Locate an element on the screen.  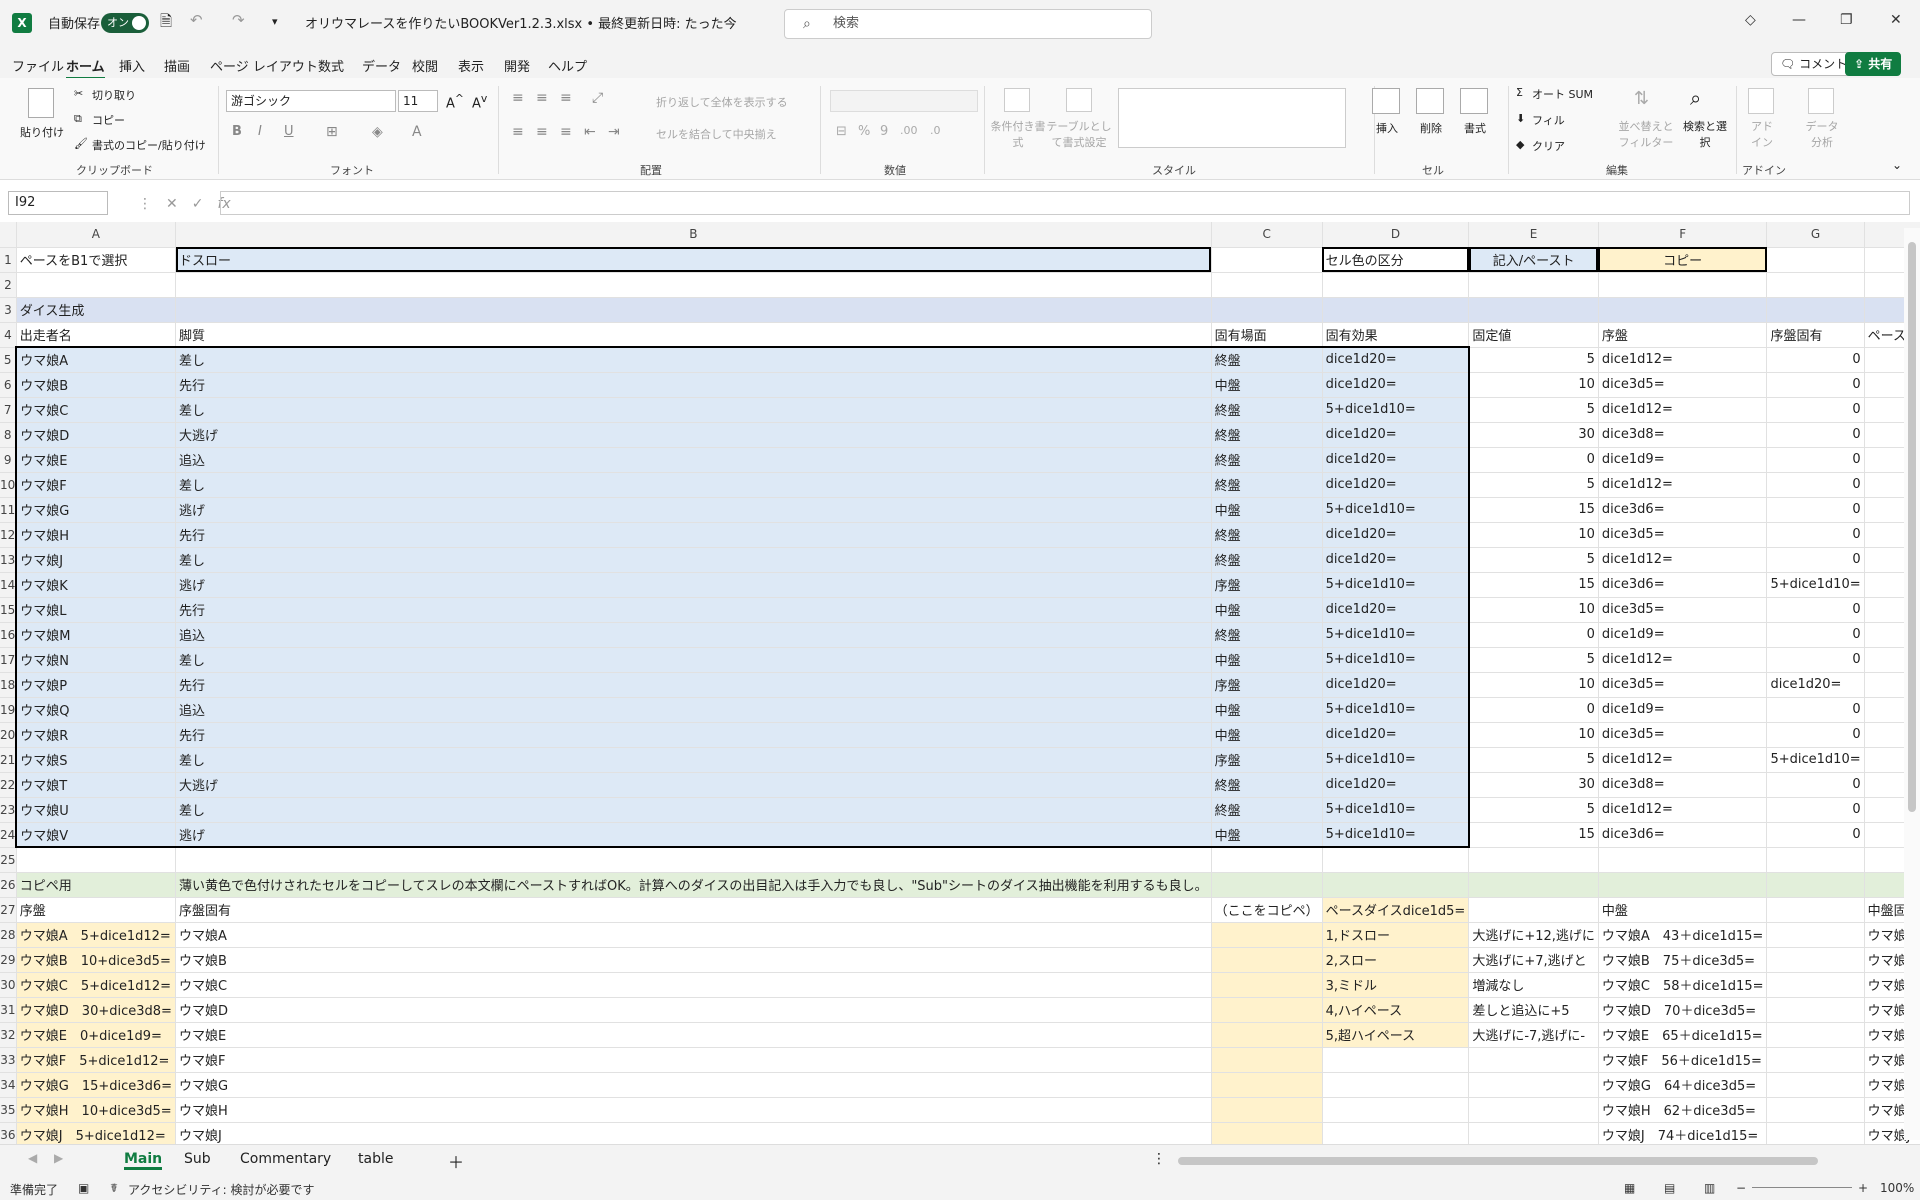
row-header: 33 is located at coordinates (8, 1060).